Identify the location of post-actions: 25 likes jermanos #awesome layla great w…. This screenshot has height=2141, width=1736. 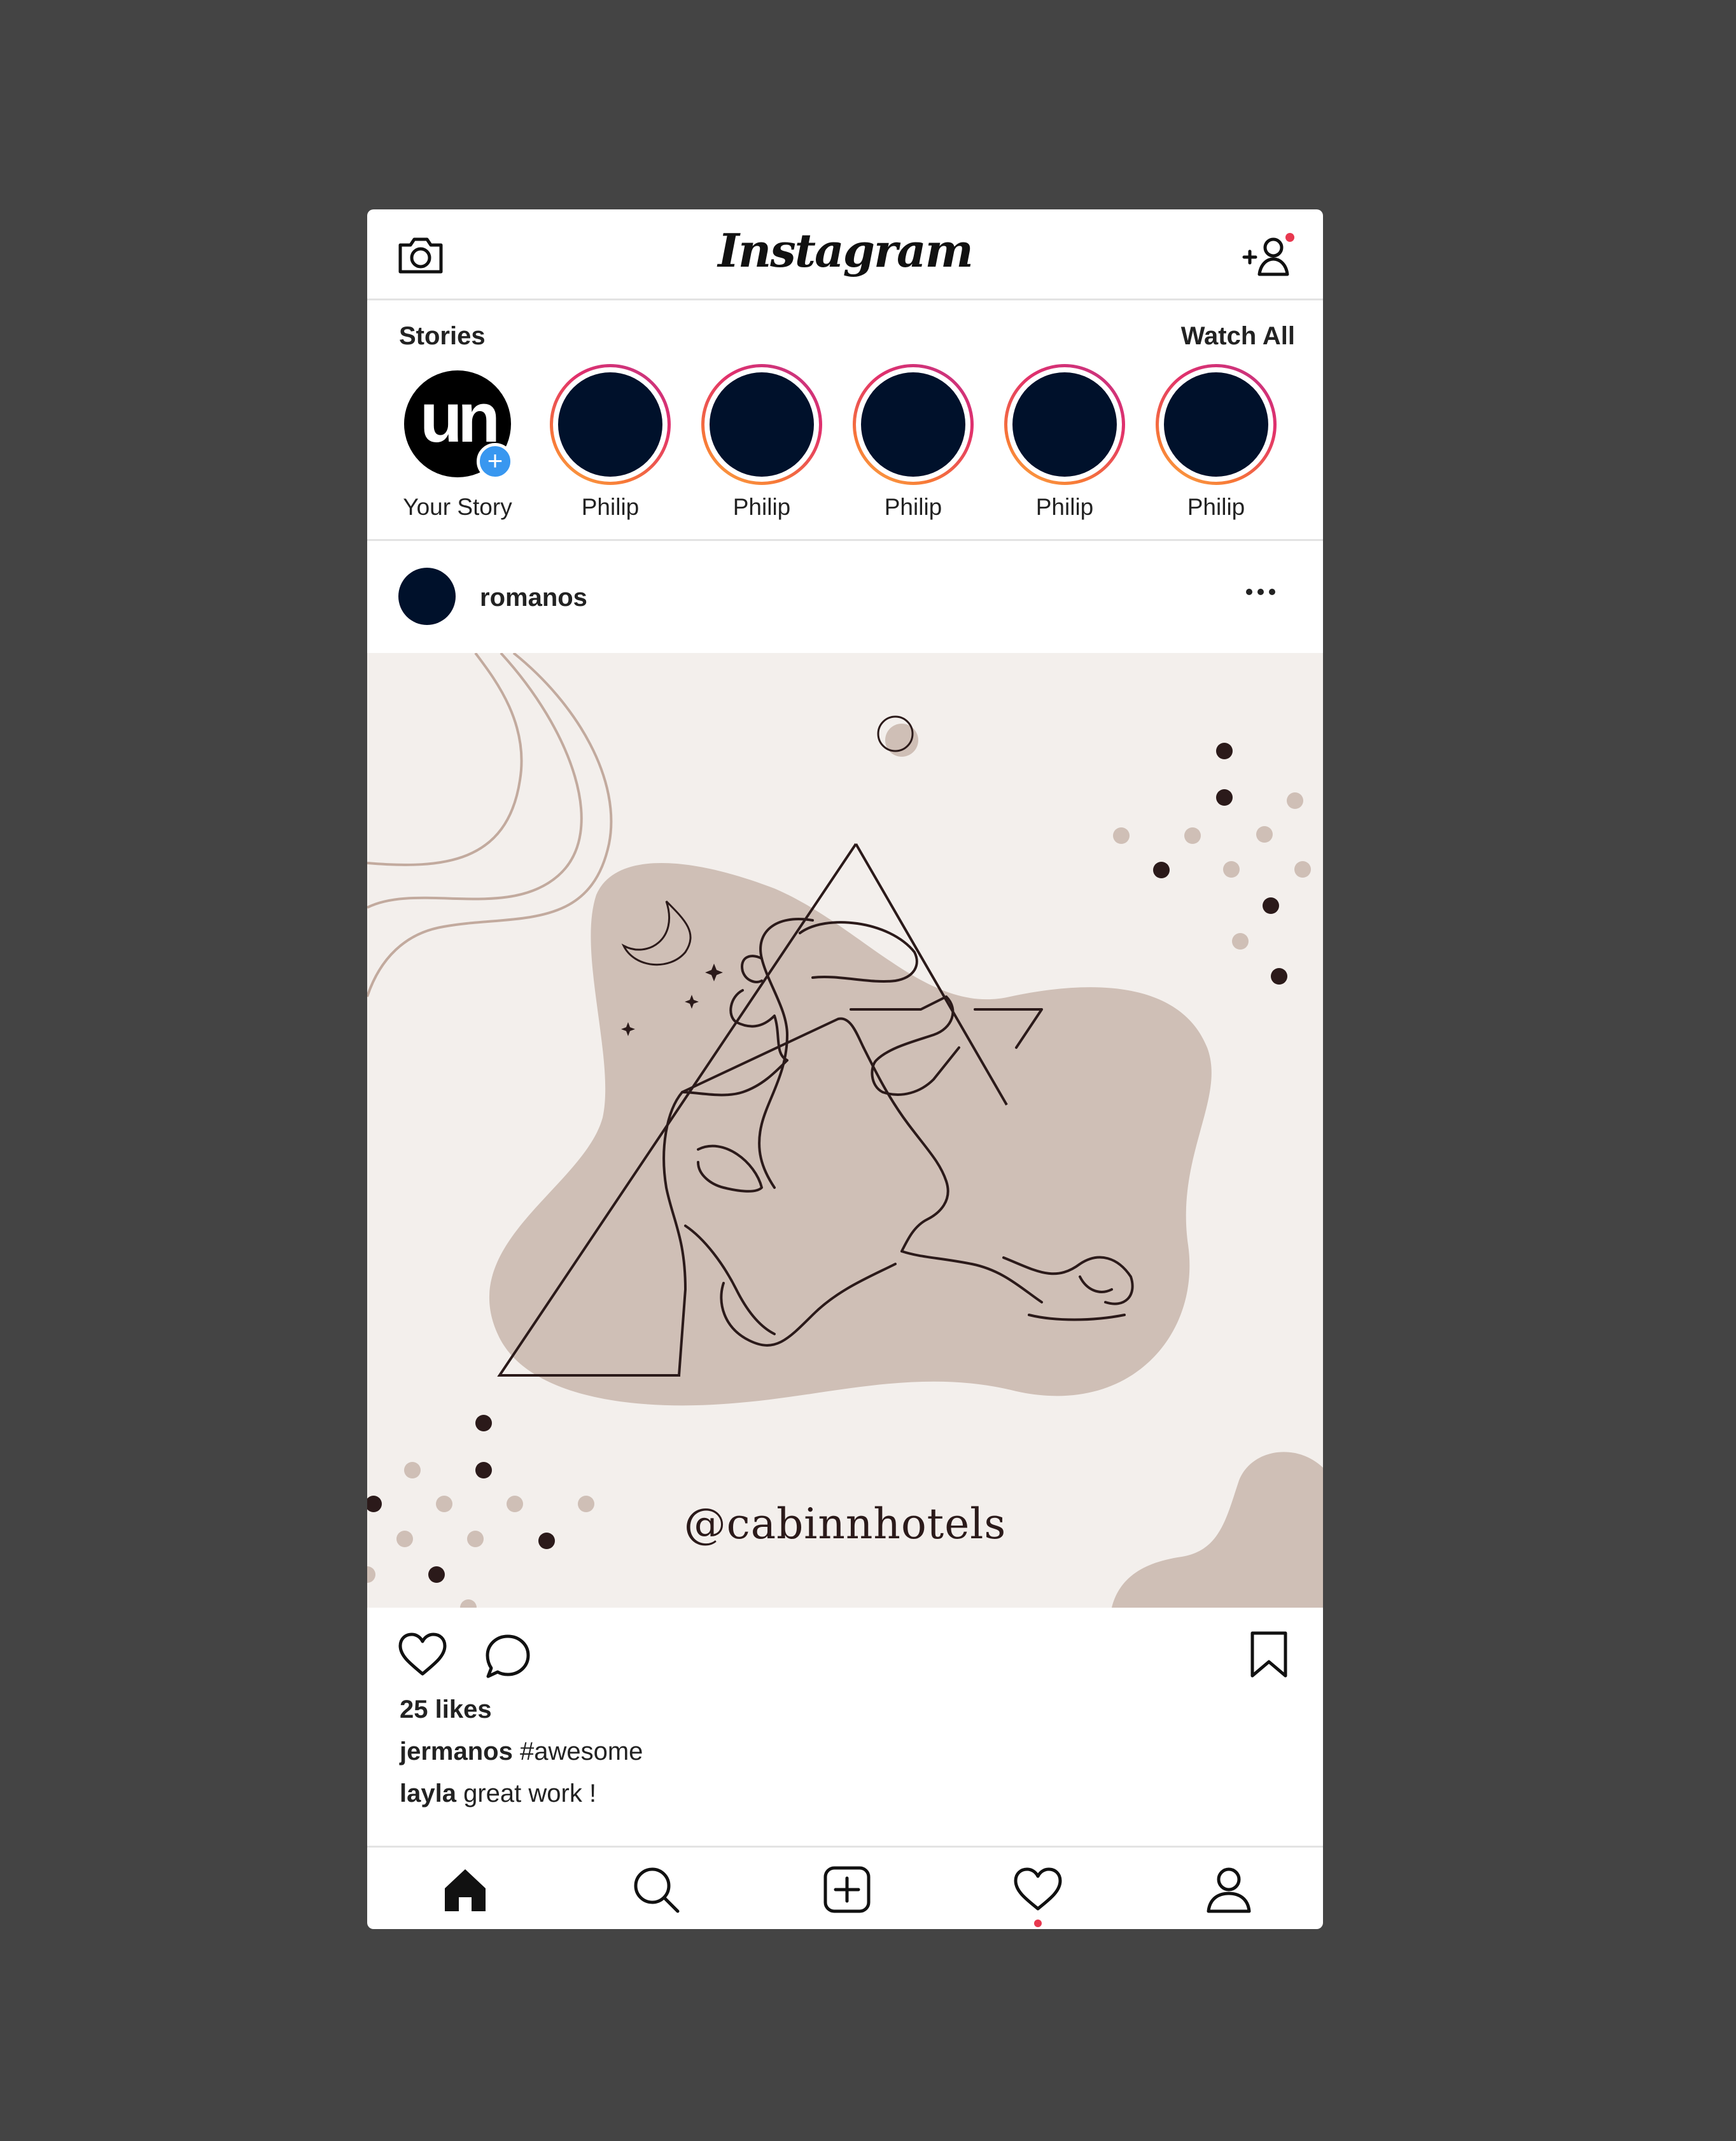
(845, 1729).